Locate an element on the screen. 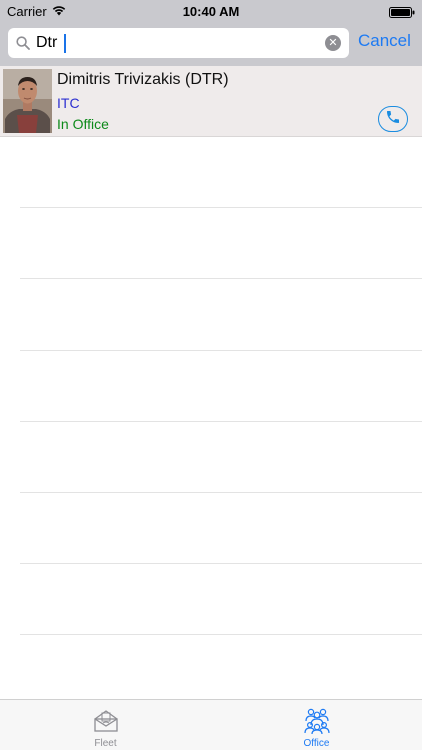 The width and height of the screenshot is (422, 750). cancel-button: Cancel is located at coordinates (384, 41).